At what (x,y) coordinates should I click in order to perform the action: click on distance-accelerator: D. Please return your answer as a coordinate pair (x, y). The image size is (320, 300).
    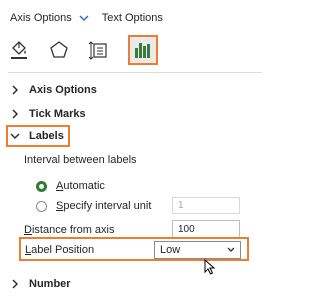
    Looking at the image, I should click on (28, 230).